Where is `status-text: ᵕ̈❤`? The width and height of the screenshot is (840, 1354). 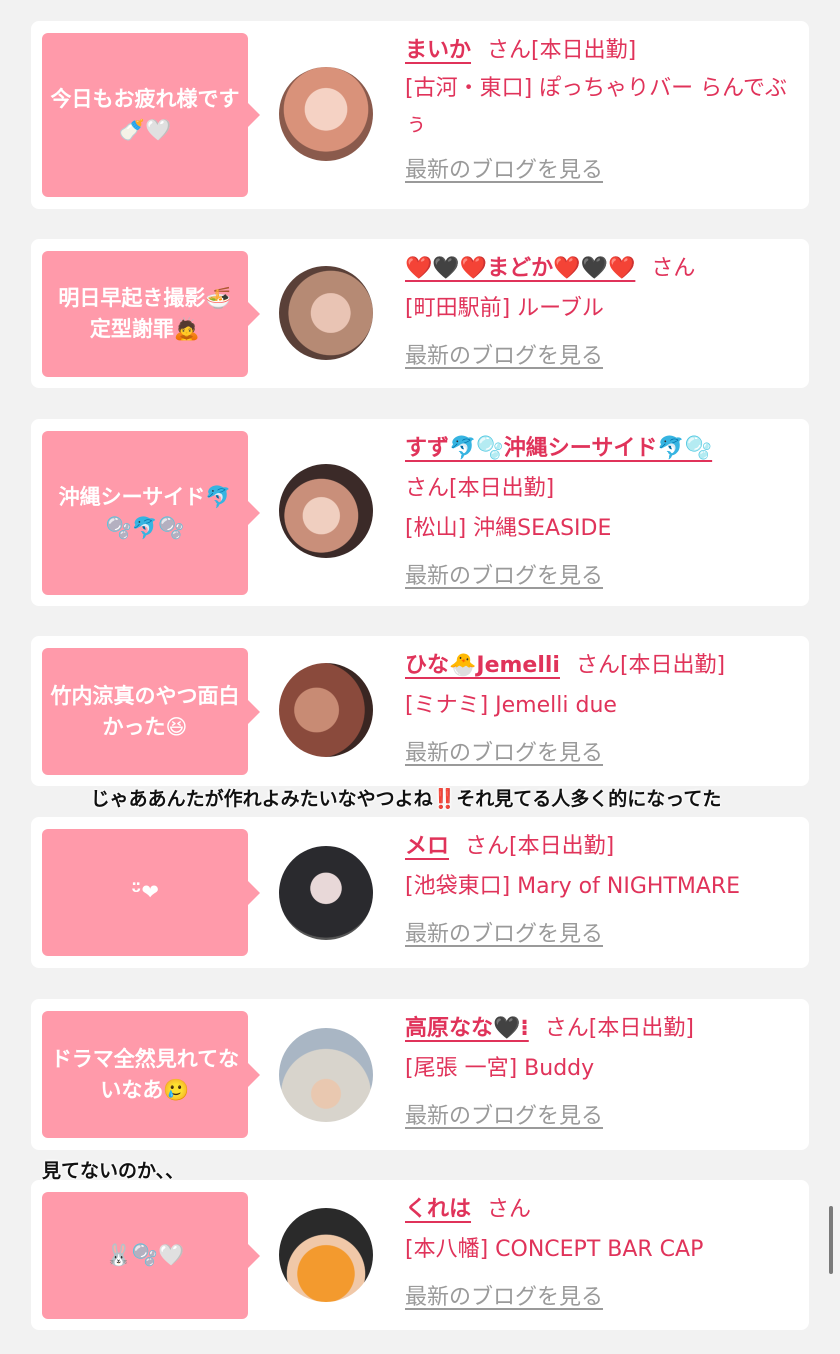 status-text: ᵕ̈❤ is located at coordinates (145, 892).